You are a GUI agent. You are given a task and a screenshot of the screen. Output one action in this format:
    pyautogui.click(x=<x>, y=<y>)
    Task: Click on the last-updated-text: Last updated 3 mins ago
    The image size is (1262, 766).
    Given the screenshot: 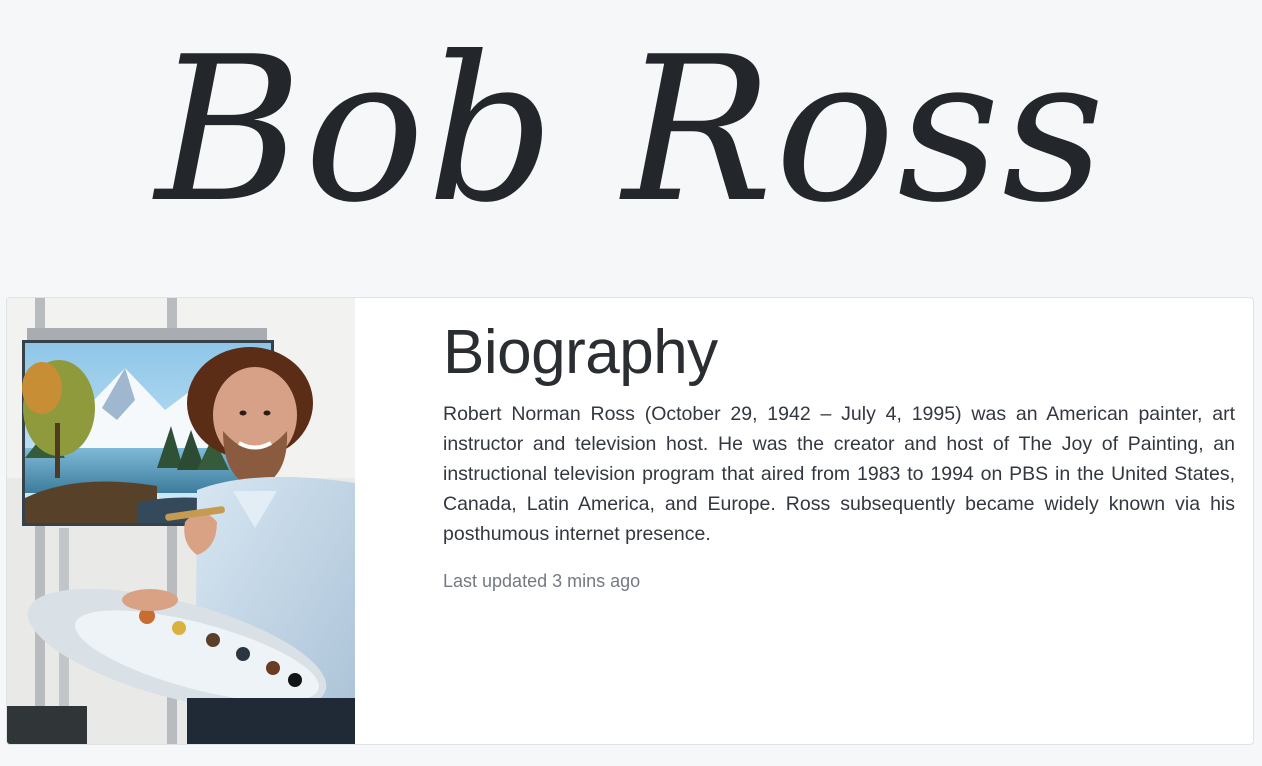 What is the action you would take?
    pyautogui.click(x=542, y=581)
    